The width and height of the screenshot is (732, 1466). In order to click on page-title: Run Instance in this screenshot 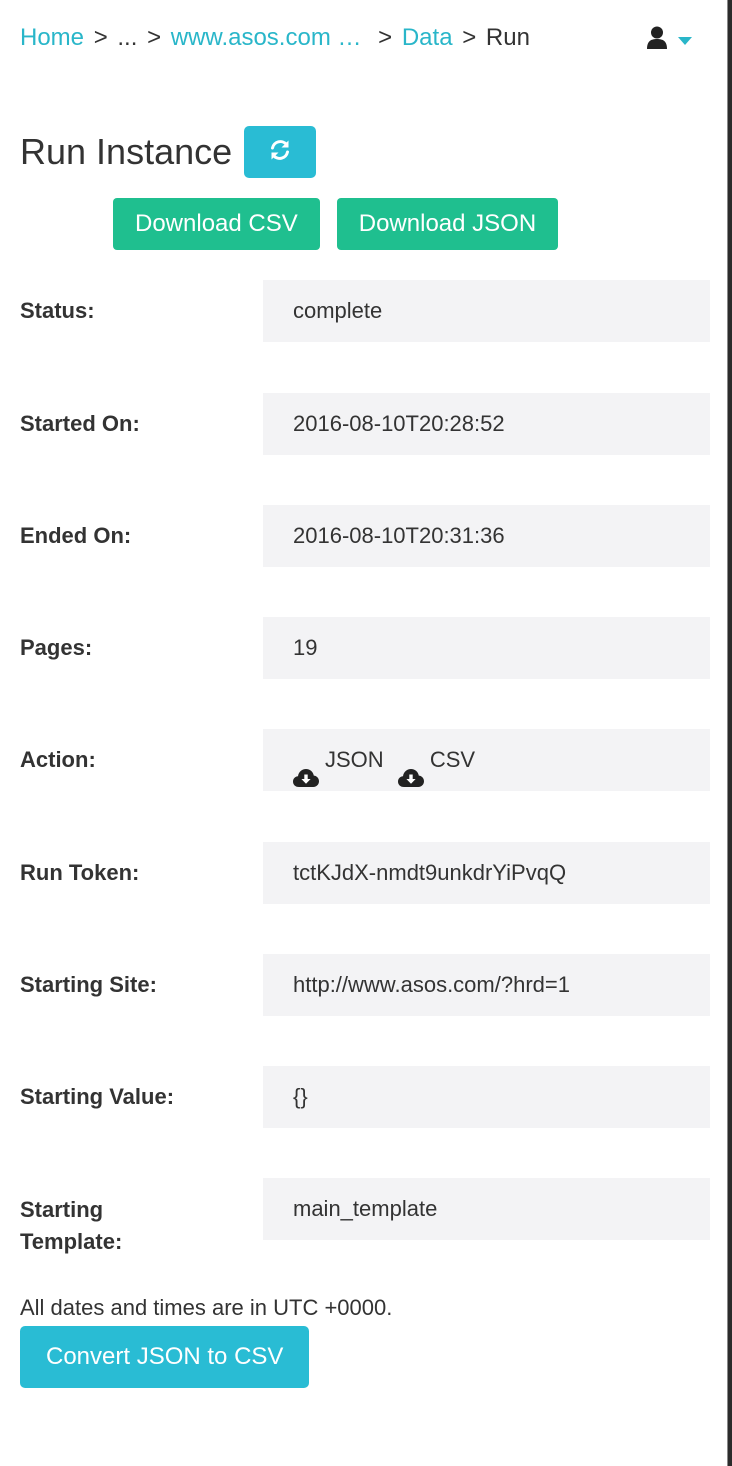, I will do `click(126, 151)`.